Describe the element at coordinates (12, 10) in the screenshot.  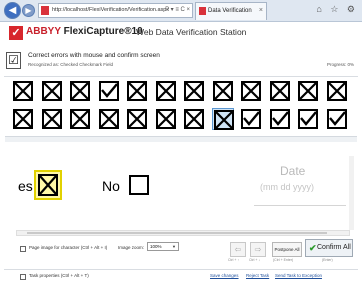
I see `back-button: ◀` at that location.